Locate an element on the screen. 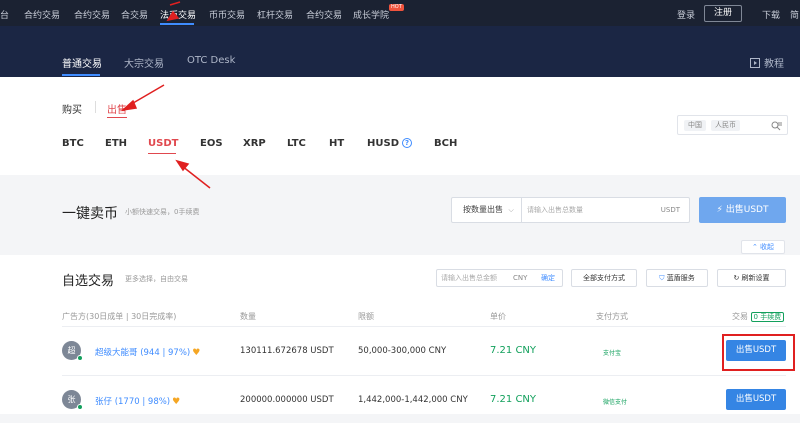 The width and height of the screenshot is (800, 423). coin-husd: HUSD? is located at coordinates (389, 143).